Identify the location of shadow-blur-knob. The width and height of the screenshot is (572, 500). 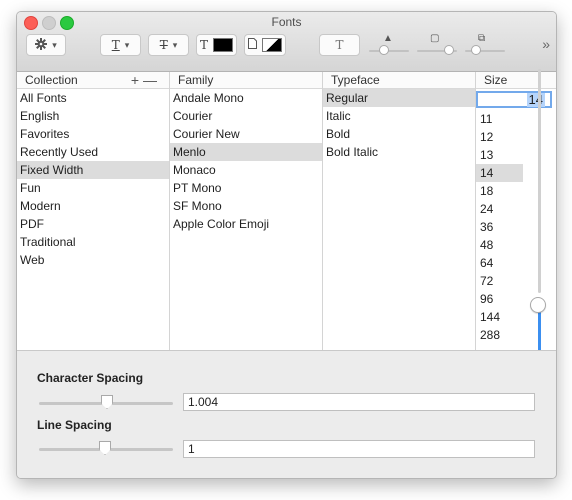
(449, 50).